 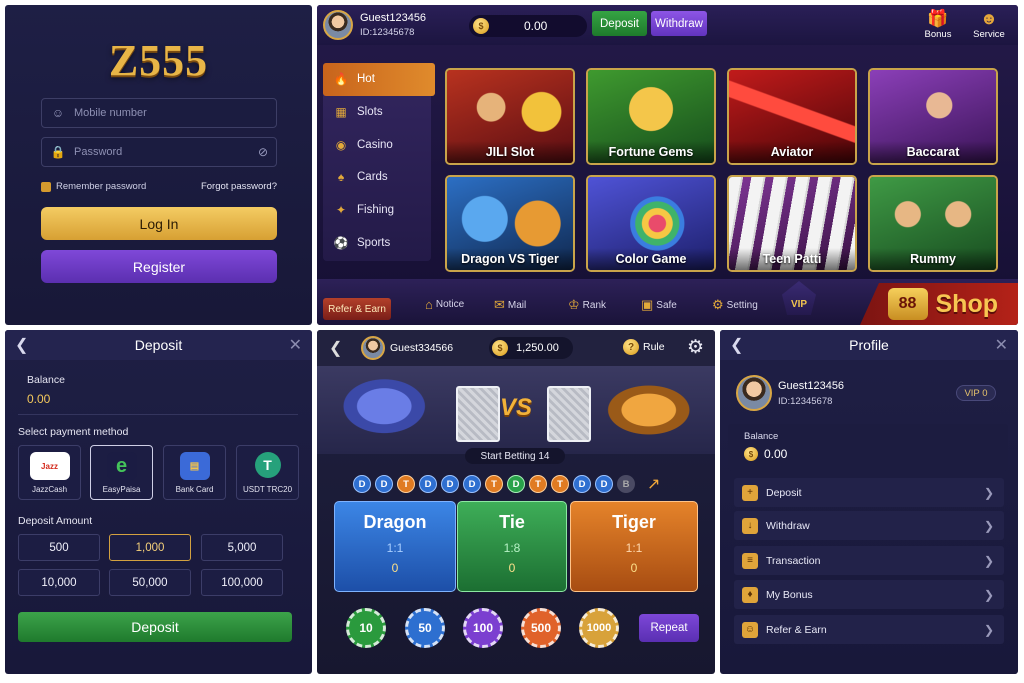 I want to click on profile-avatar, so click(x=754, y=393).